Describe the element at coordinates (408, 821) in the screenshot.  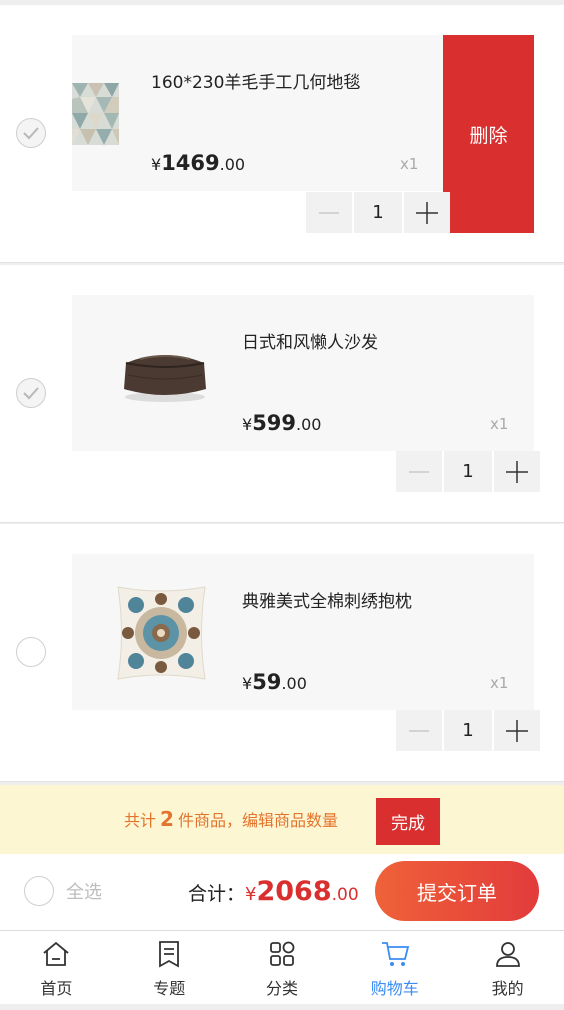
I see `done-button: 完成` at that location.